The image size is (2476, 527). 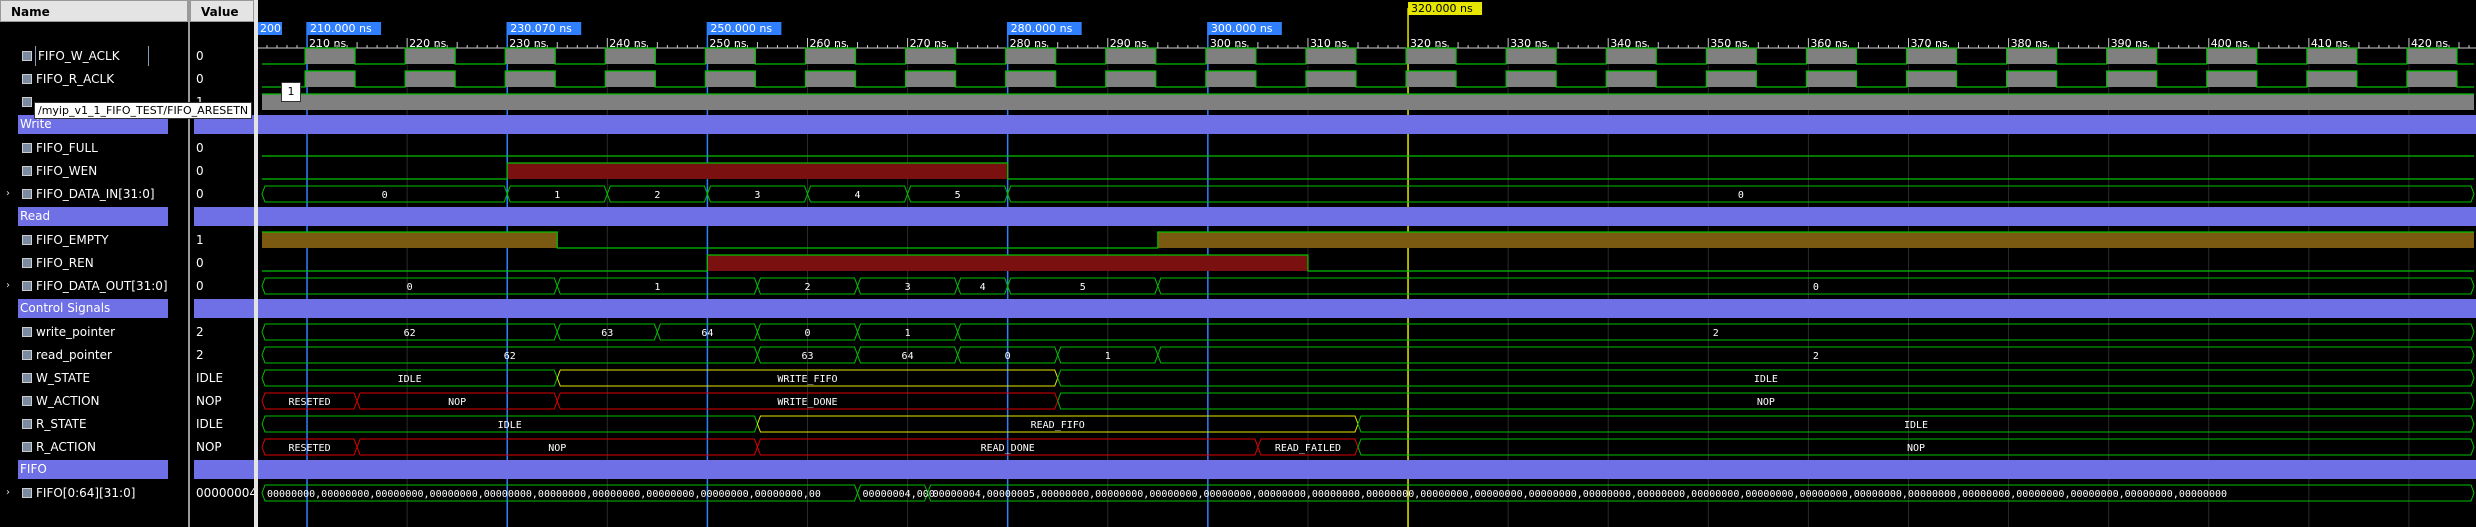 I want to click on signal-row-r-action: R_ACTION, so click(x=94, y=447).